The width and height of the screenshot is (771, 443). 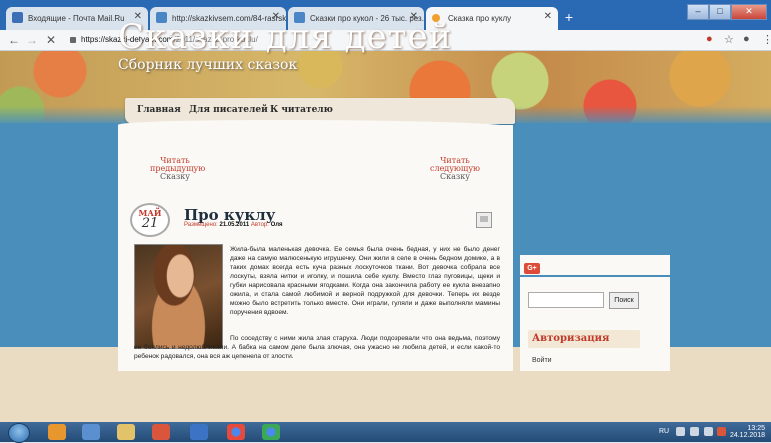 What do you see at coordinates (201, 225) in the screenshot?
I see `meta-posted-label: Размещено:` at bounding box center [201, 225].